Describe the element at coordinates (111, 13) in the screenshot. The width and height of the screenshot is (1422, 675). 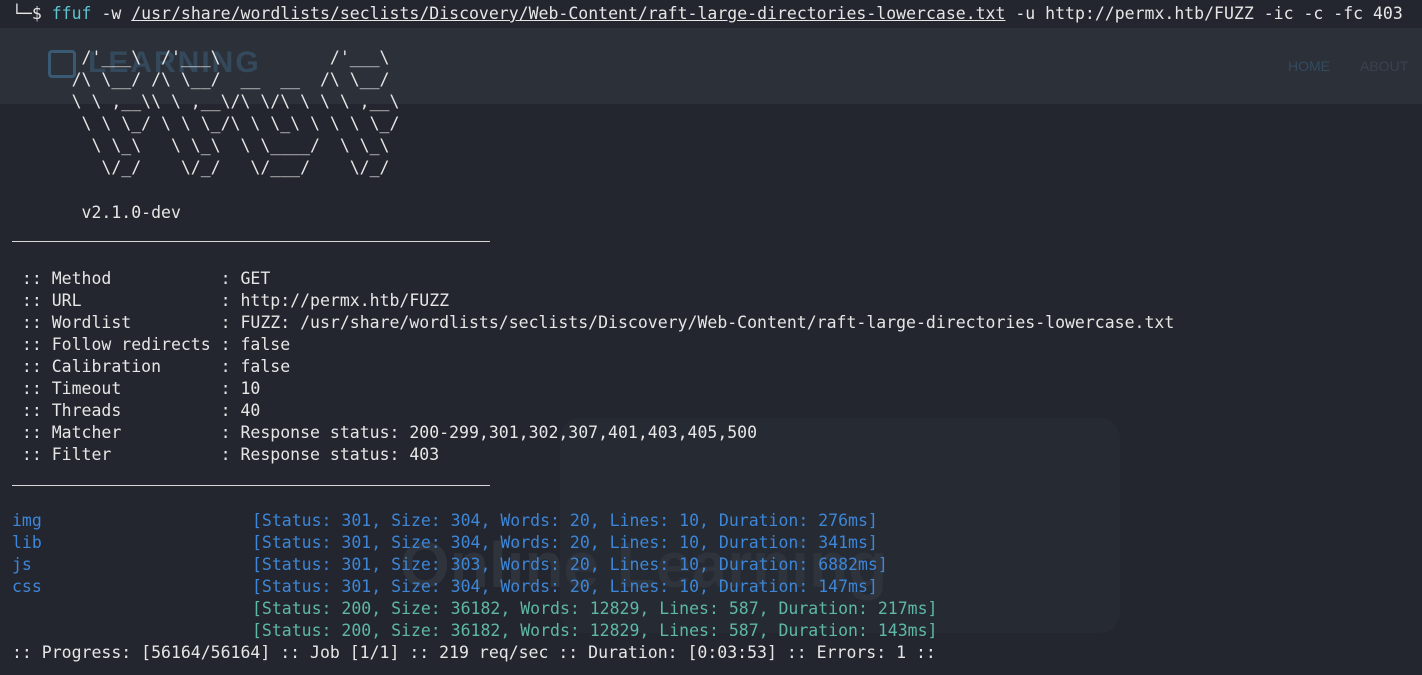
I see `command-flag: -w` at that location.